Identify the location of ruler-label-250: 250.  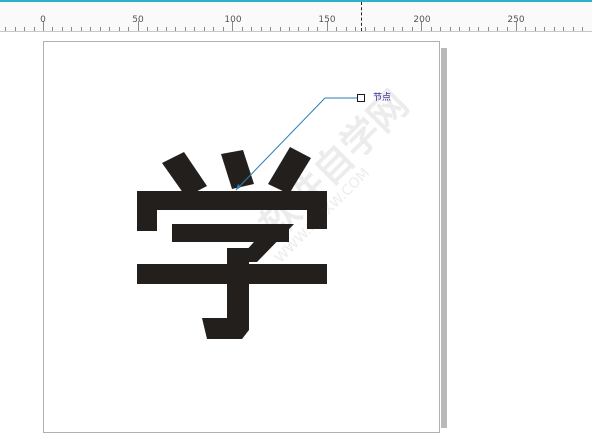
(516, 20).